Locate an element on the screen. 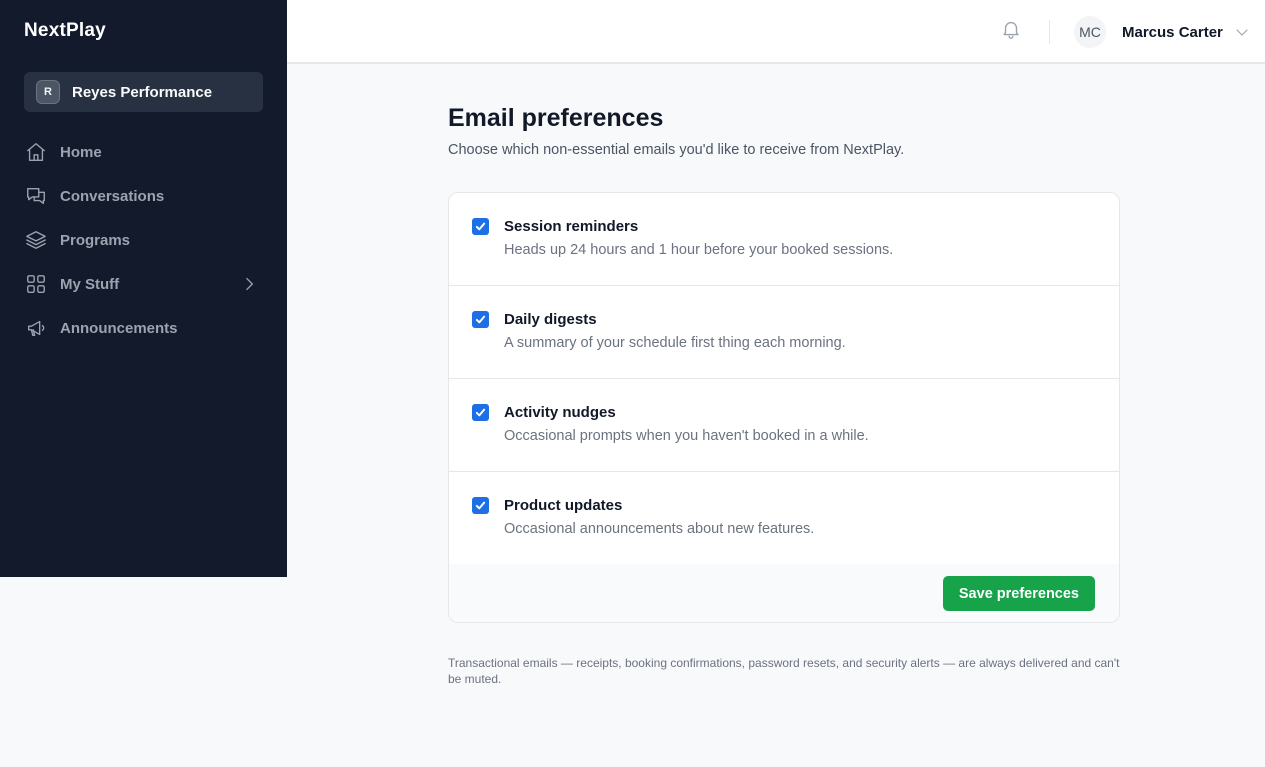 The width and height of the screenshot is (1265, 767). product-updates-checkbox is located at coordinates (480, 505).